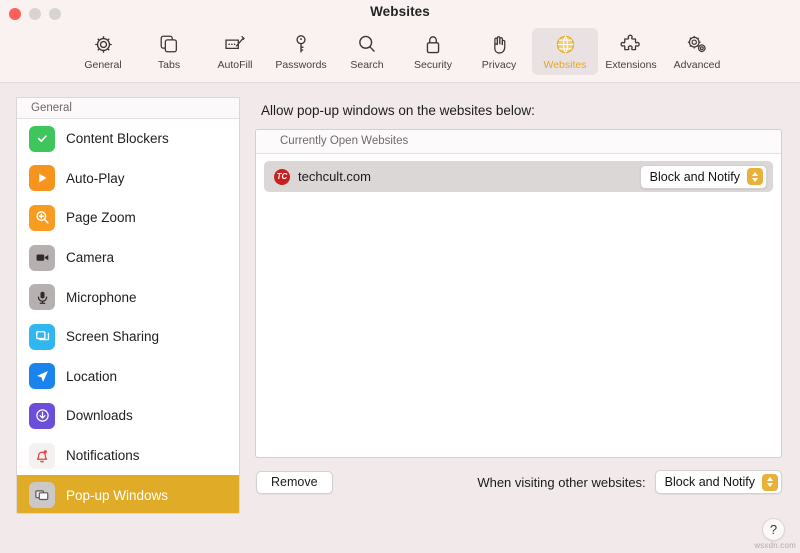 This screenshot has height=553, width=800. Describe the element at coordinates (128, 179) in the screenshot. I see `sidebar-item-auto-play: Auto-Play` at that location.